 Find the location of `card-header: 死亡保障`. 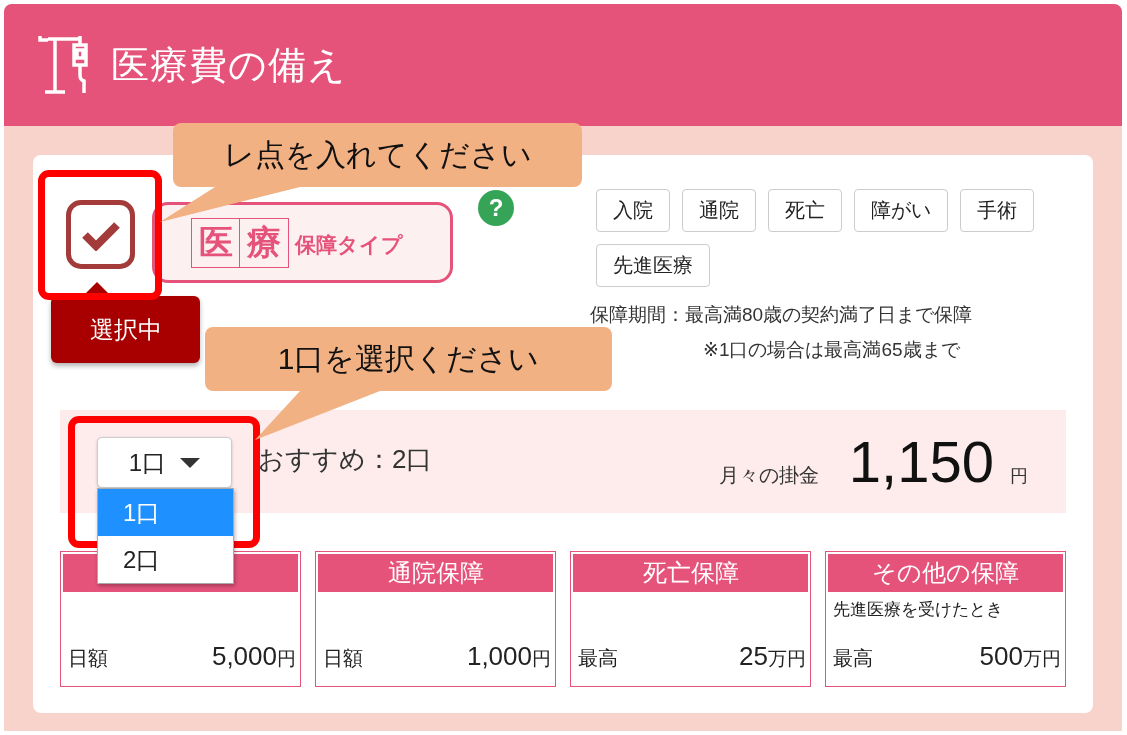

card-header: 死亡保障 is located at coordinates (690, 573).